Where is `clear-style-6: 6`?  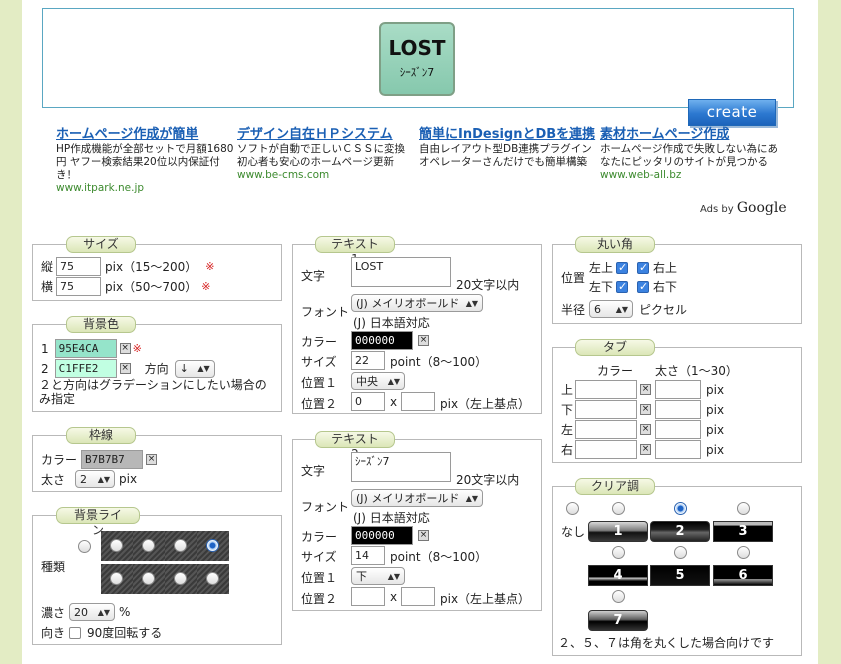
clear-style-6: 6 is located at coordinates (743, 575).